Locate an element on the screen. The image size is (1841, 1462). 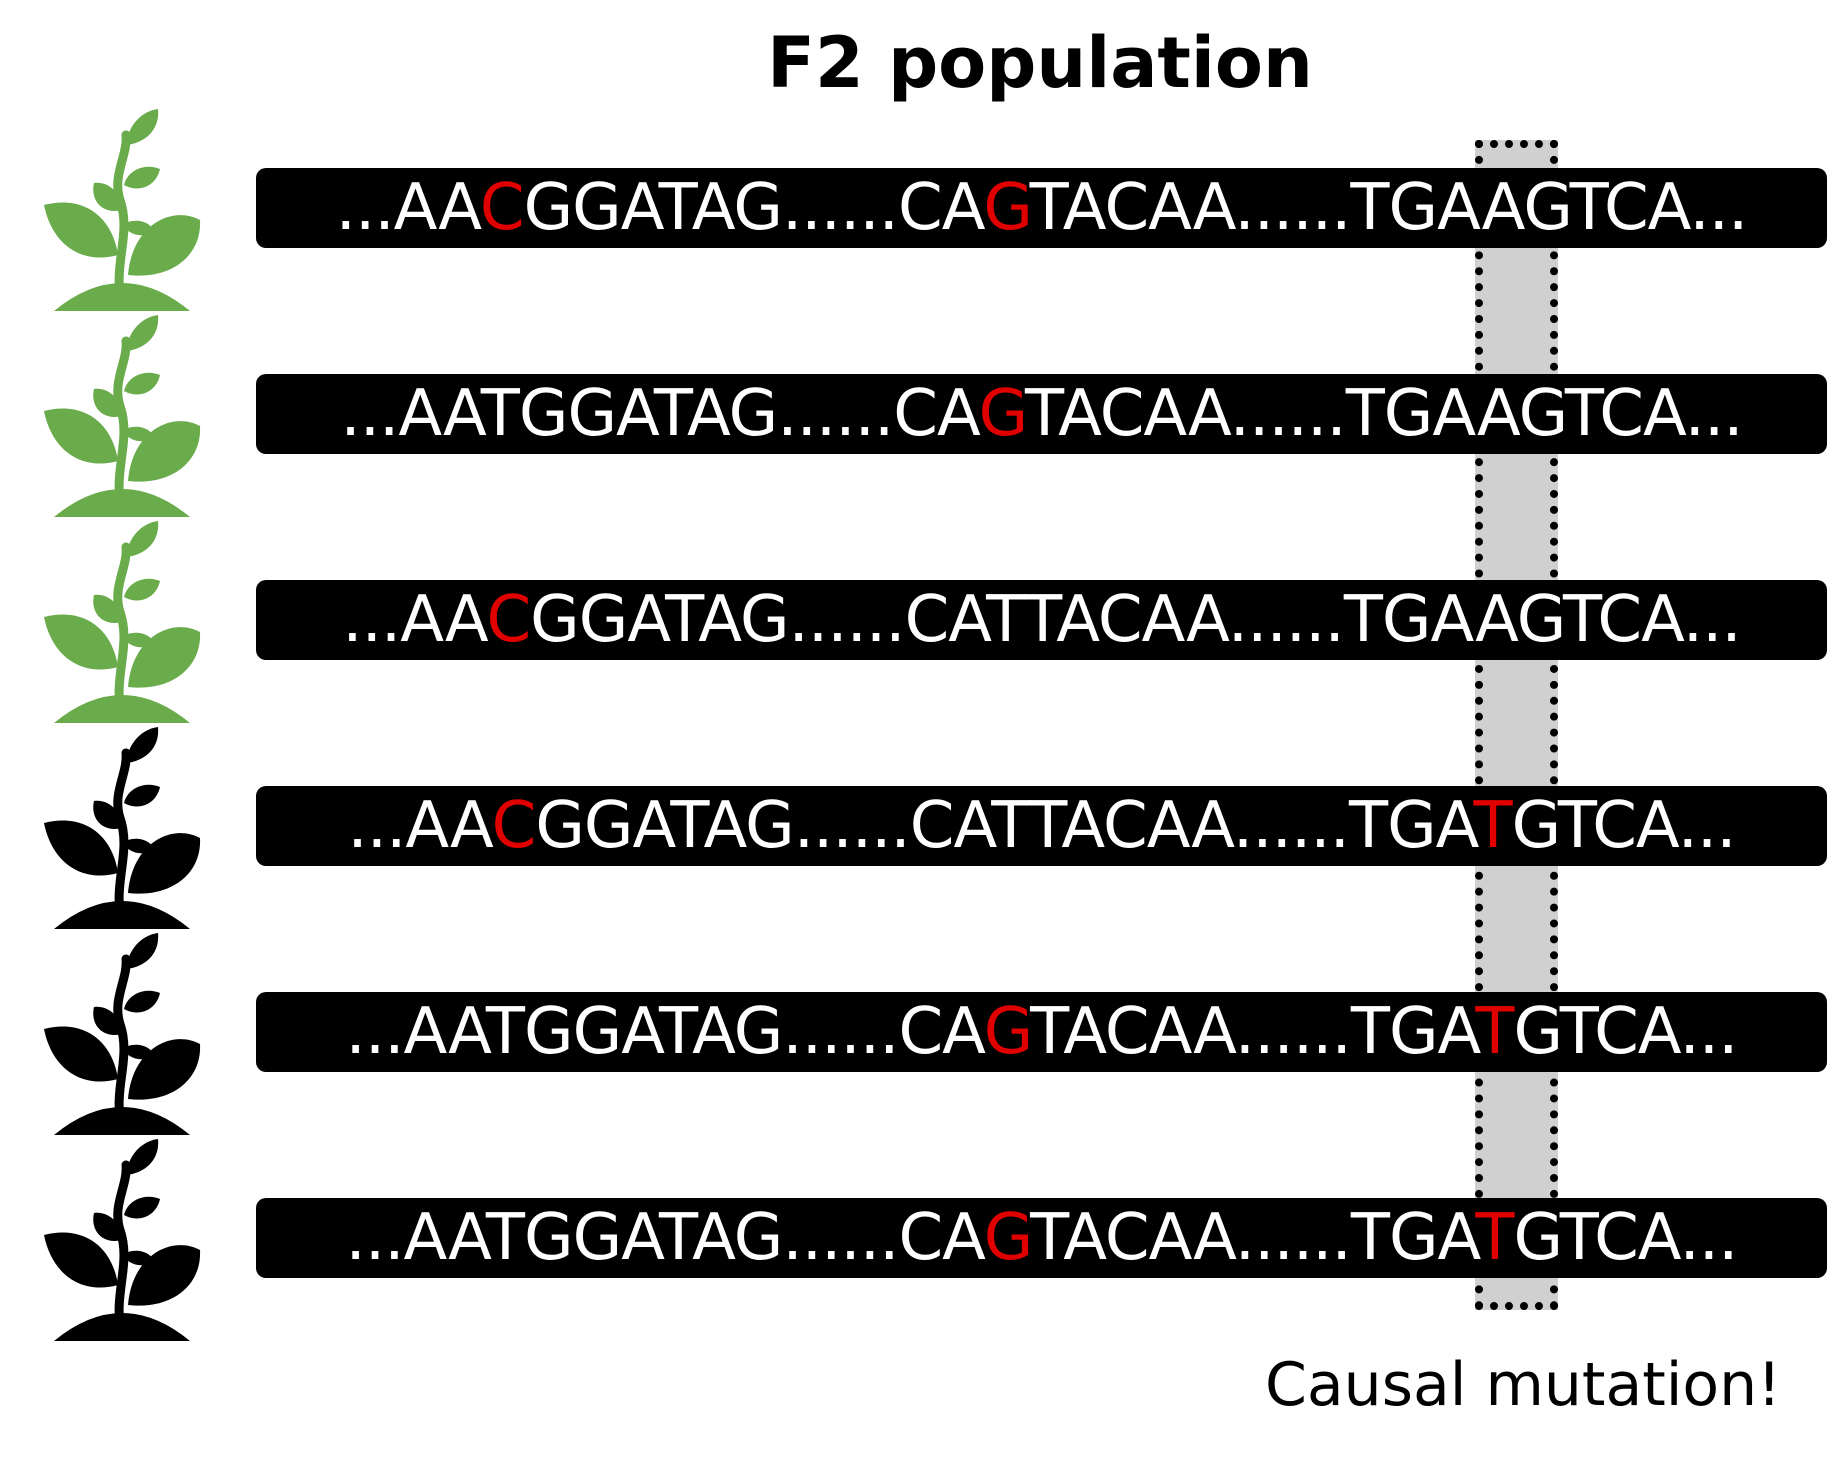
sequence-segment: GGATAG......CA is located at coordinates (754, 208).